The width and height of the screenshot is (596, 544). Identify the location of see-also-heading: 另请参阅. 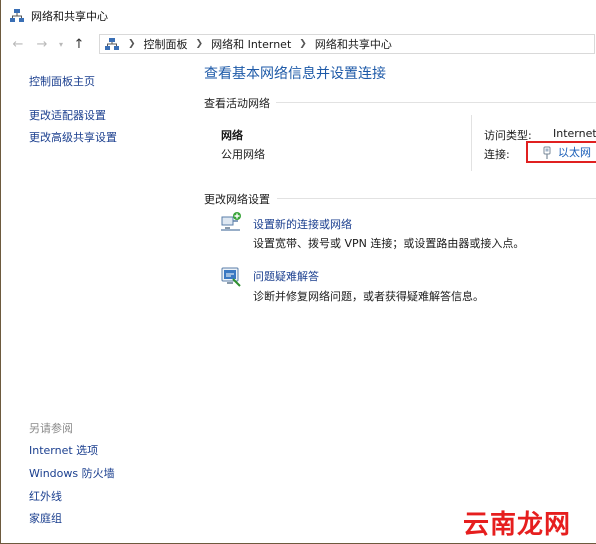
(51, 428).